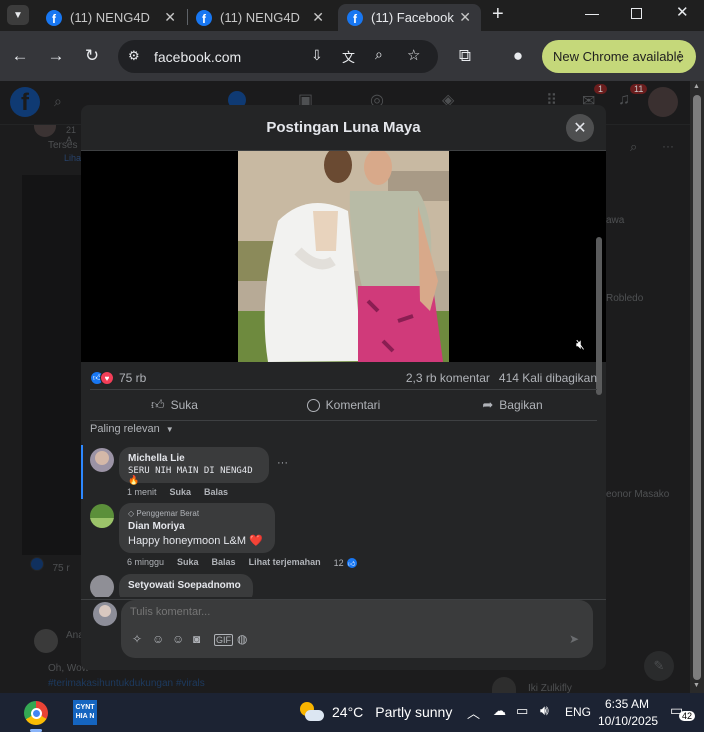 Image resolution: width=704 pixels, height=732 pixels. What do you see at coordinates (696, 685) in the screenshot?
I see `scroll-down-icon: ▼` at bounding box center [696, 685].